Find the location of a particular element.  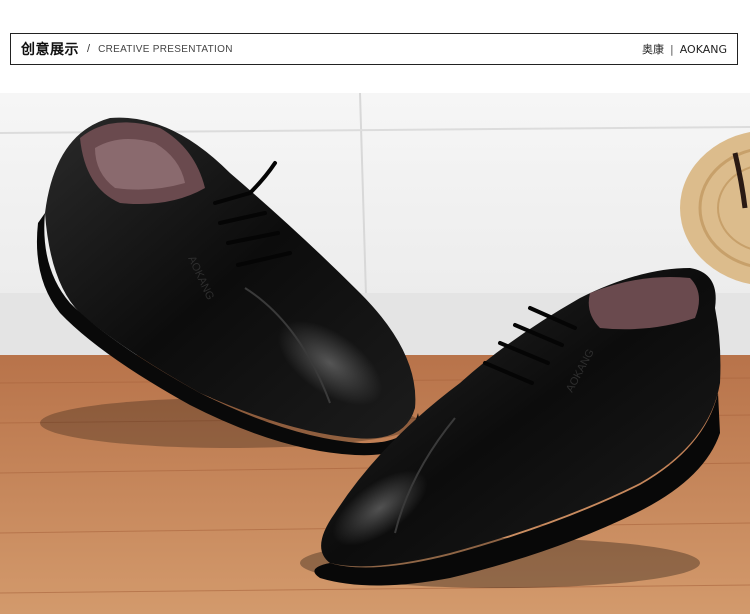

brand-label: 奥康 | AOKANG is located at coordinates (684, 49).